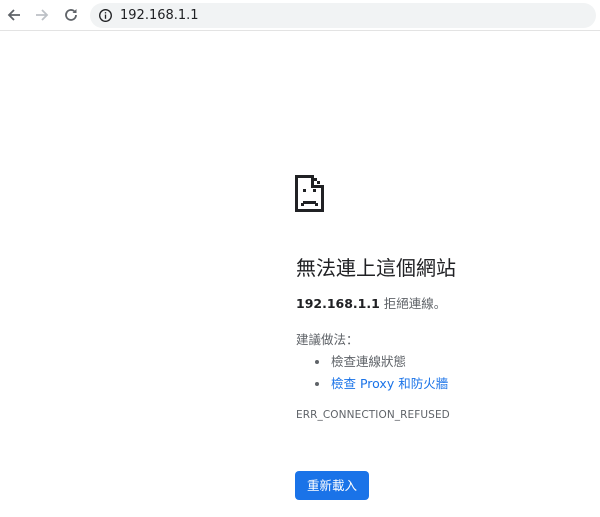 The image size is (600, 517). What do you see at coordinates (332, 485) in the screenshot?
I see `reload-page-button: 重新載入` at bounding box center [332, 485].